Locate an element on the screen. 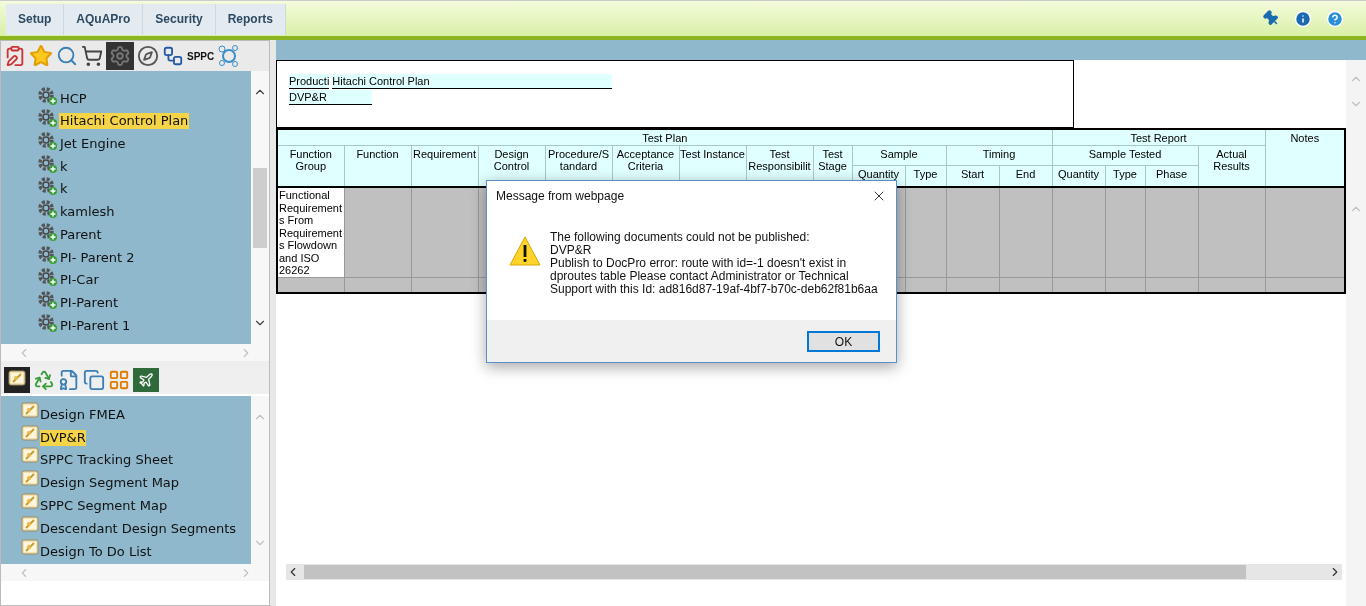 The image size is (1366, 606). airplane-icon is located at coordinates (146, 380).